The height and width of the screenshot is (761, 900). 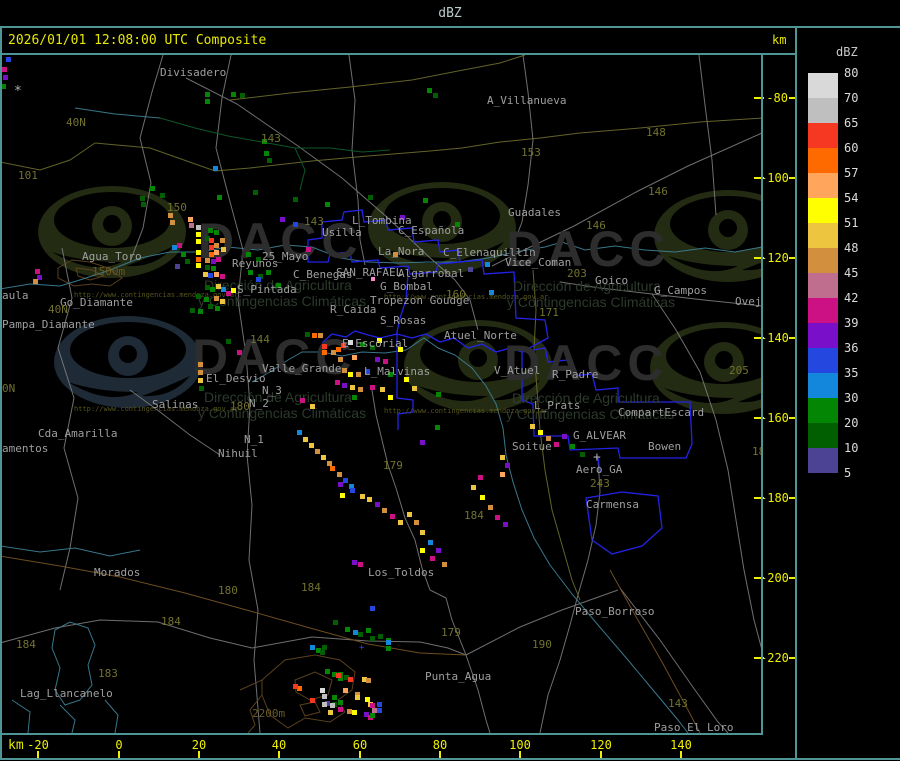 What do you see at coordinates (314, 221) in the screenshot?
I see `route-number-label: 143` at bounding box center [314, 221].